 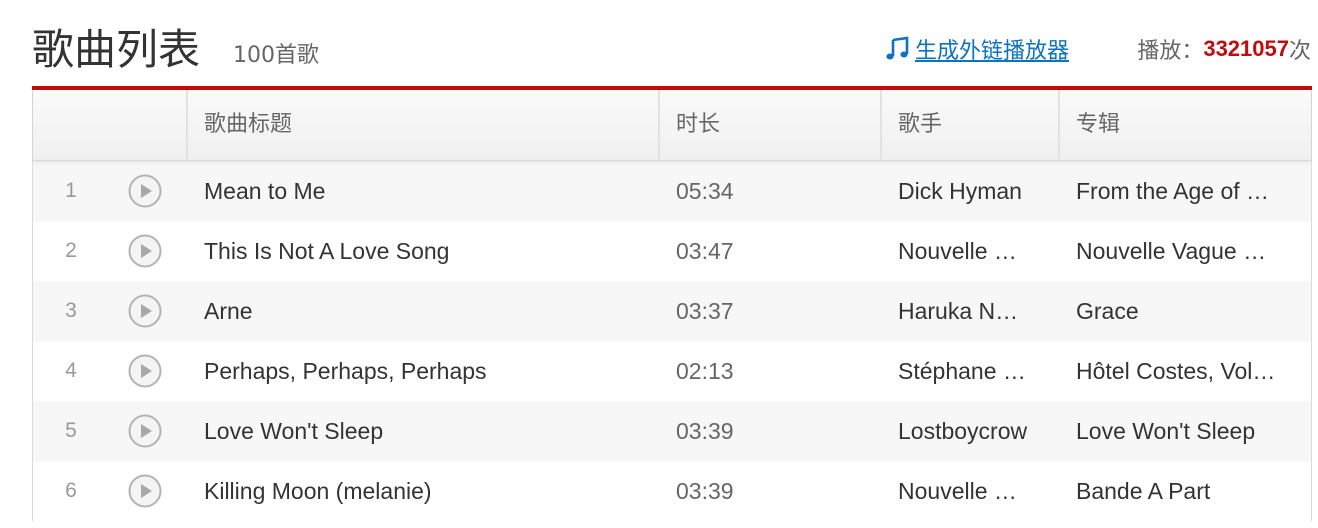 I want to click on song-duration: 03:37, so click(x=705, y=310).